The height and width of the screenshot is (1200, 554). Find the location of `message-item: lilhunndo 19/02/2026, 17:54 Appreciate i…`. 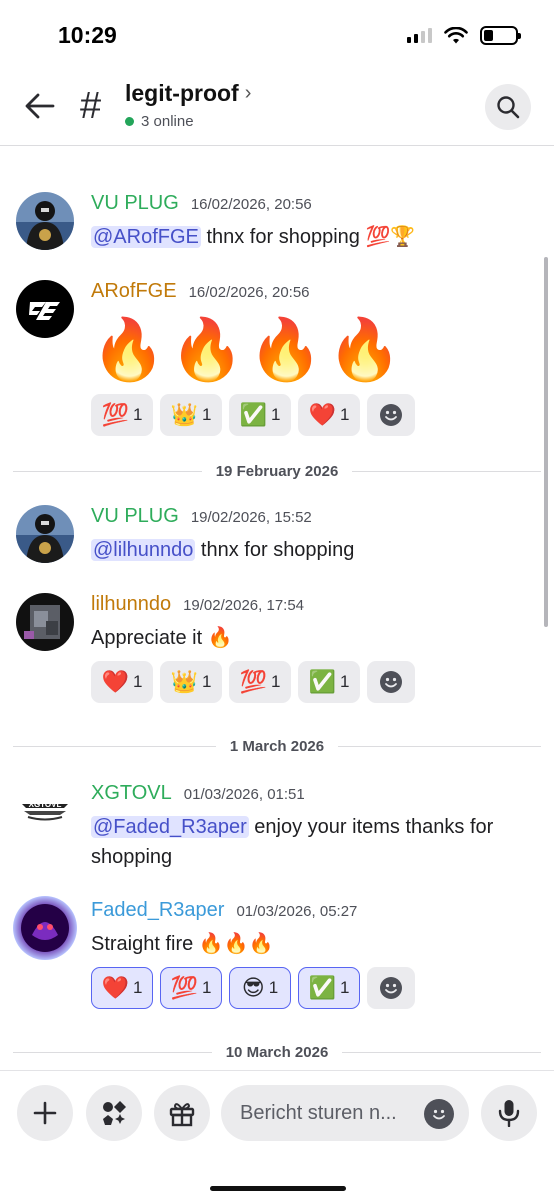

message-item: lilhunndo 19/02/2026, 17:54 Appreciate i… is located at coordinates (277, 653).